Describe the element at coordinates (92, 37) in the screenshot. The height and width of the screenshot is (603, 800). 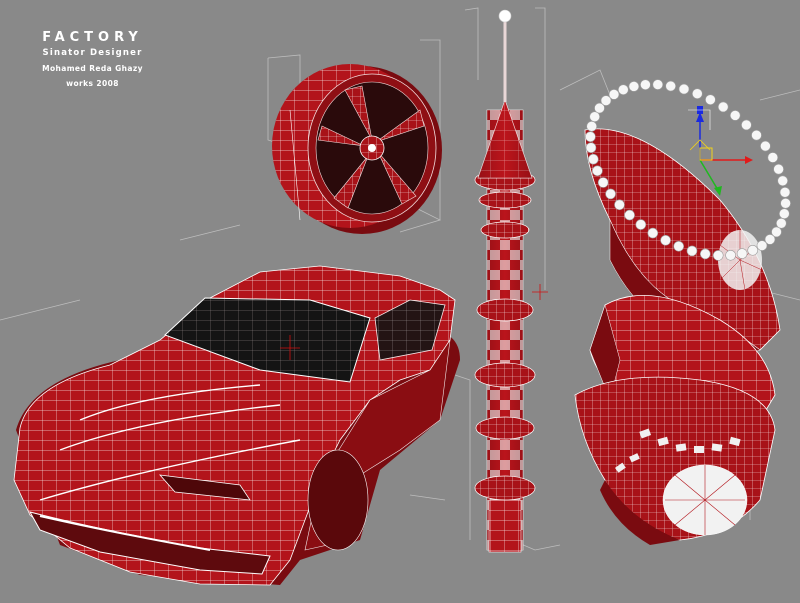
I see `credits-title: FACTORY` at that location.